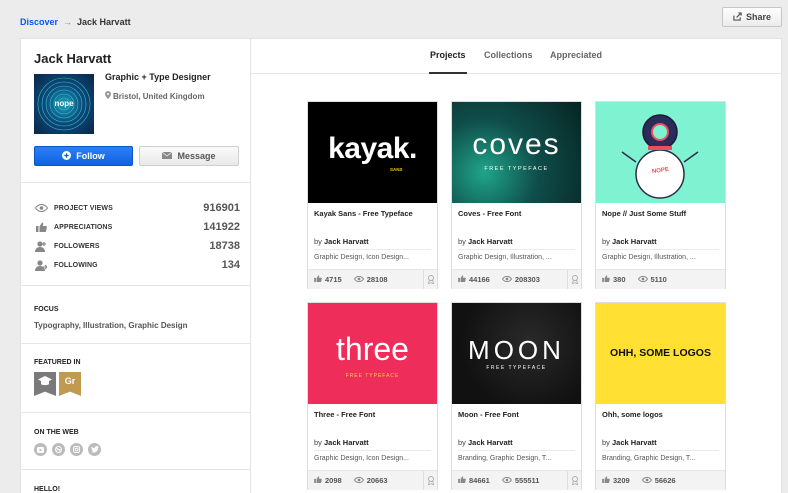 This screenshot has width=788, height=493. I want to click on likes-count: 380, so click(619, 279).